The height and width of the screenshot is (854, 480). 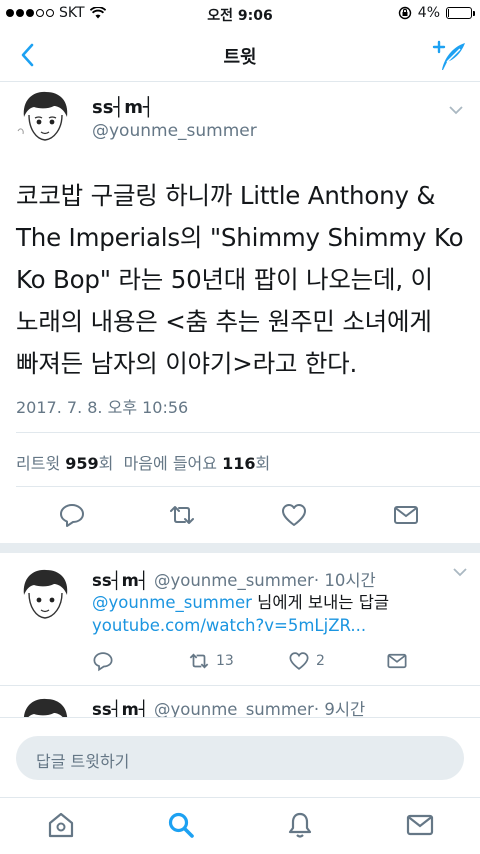 What do you see at coordinates (450, 55) in the screenshot?
I see `compose-tweet-icon` at bounding box center [450, 55].